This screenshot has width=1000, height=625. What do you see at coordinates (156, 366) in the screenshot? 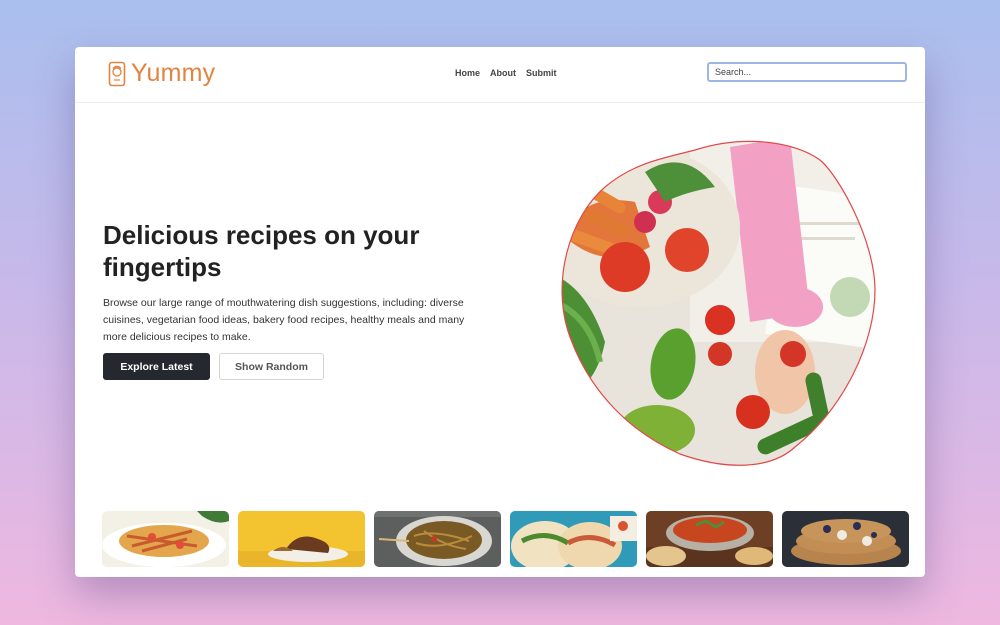
I see `explore-latest-button: Explore Latest` at bounding box center [156, 366].